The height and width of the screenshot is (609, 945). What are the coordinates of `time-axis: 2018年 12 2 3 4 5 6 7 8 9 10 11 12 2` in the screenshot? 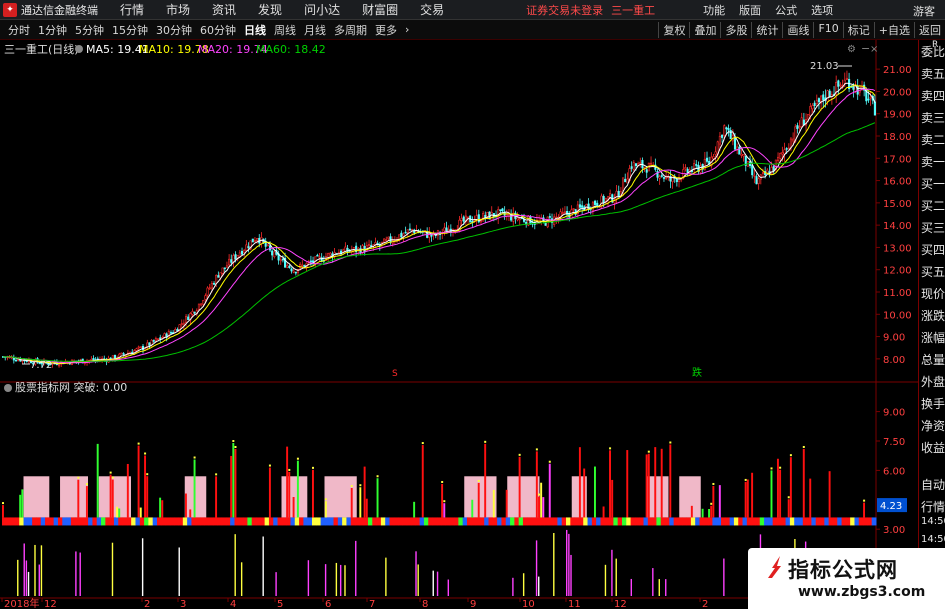 It's located at (354, 603).